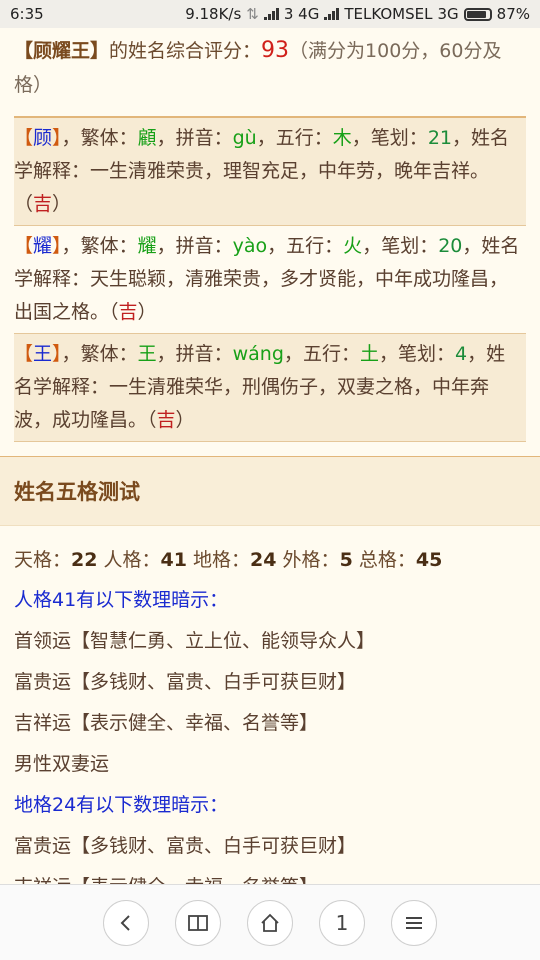 This screenshot has width=540, height=960. I want to click on fanti-value: 耀, so click(147, 246).